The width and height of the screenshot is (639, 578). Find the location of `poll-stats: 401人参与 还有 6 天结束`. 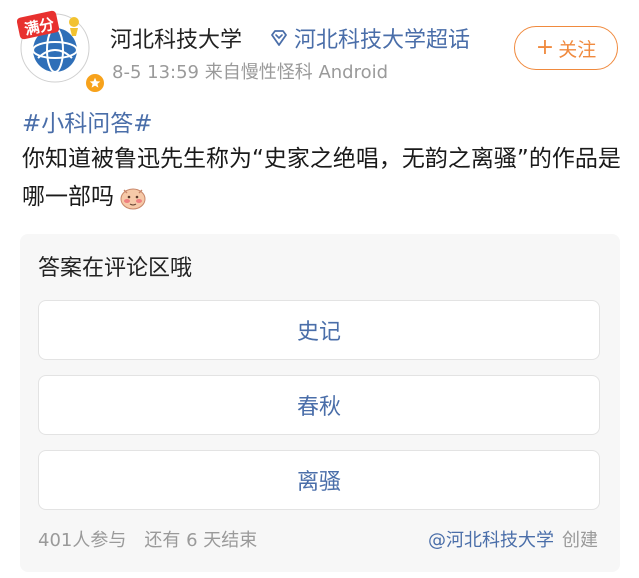

poll-stats: 401人参与 还有 6 天结束 is located at coordinates (147, 539).